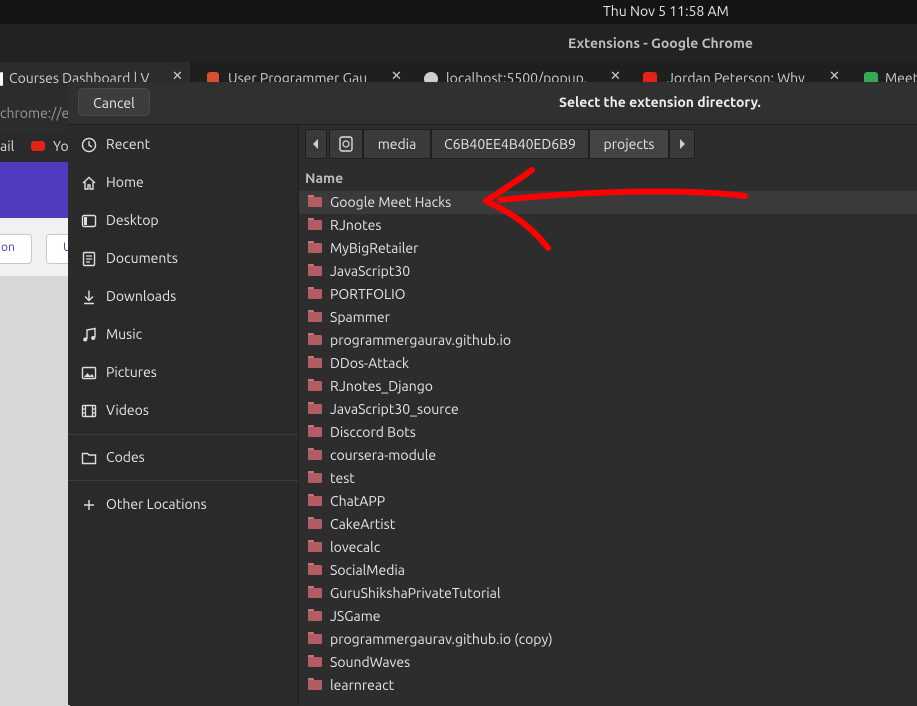  Describe the element at coordinates (141, 296) in the screenshot. I see `sidebar-item-label: Downloads` at that location.